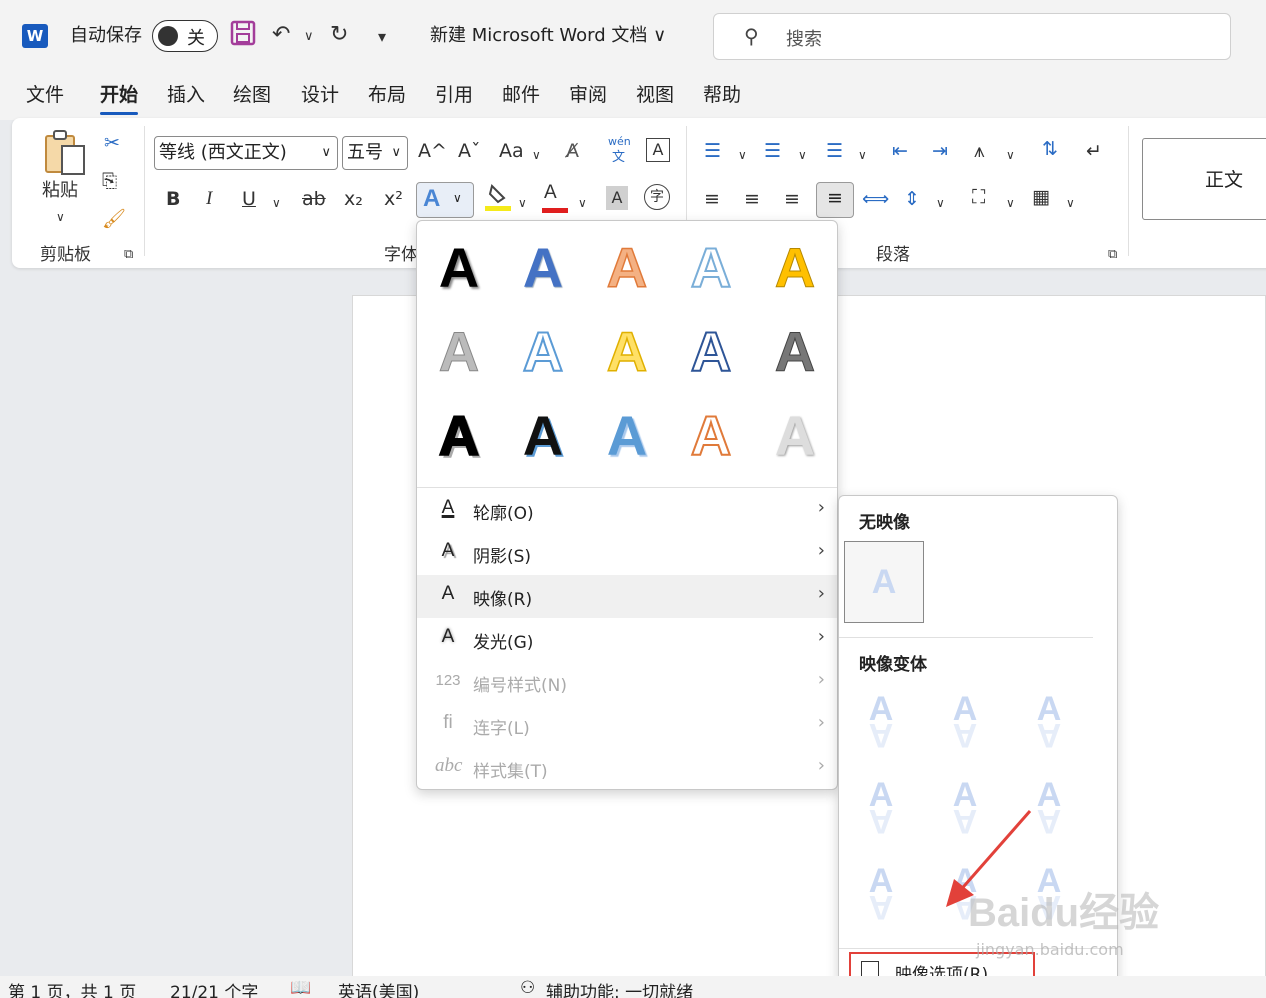 The width and height of the screenshot is (1266, 998). I want to click on no-reflection-option: A, so click(884, 582).